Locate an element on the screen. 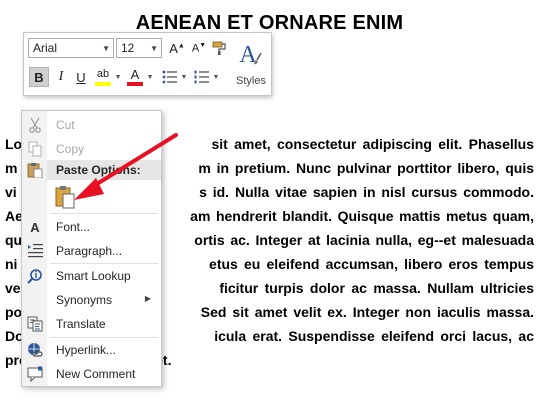 The height and width of the screenshot is (419, 539). font-name-combo: Arial ▼ is located at coordinates (71, 48).